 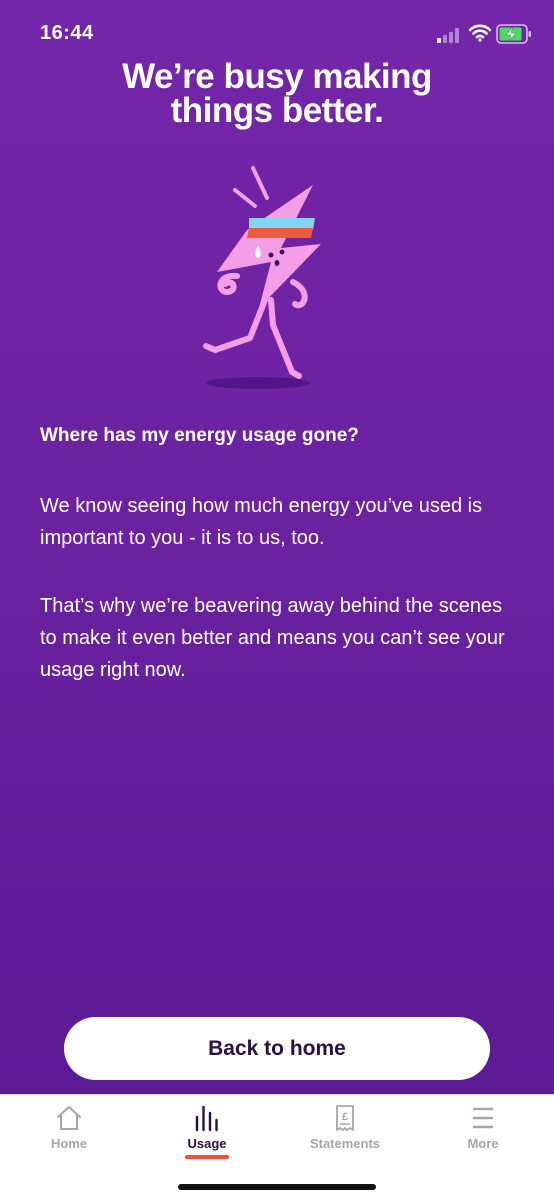 What do you see at coordinates (277, 1187) in the screenshot?
I see `home-indicator` at bounding box center [277, 1187].